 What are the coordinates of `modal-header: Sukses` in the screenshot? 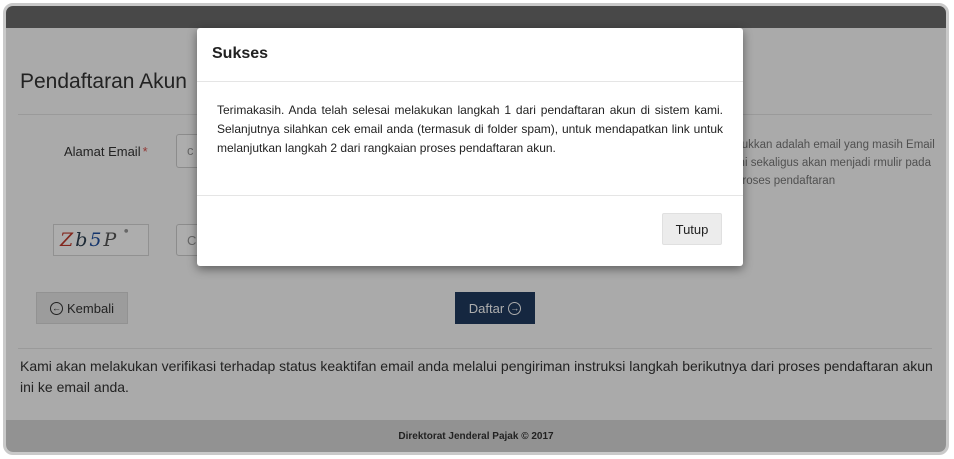 It's located at (470, 55).